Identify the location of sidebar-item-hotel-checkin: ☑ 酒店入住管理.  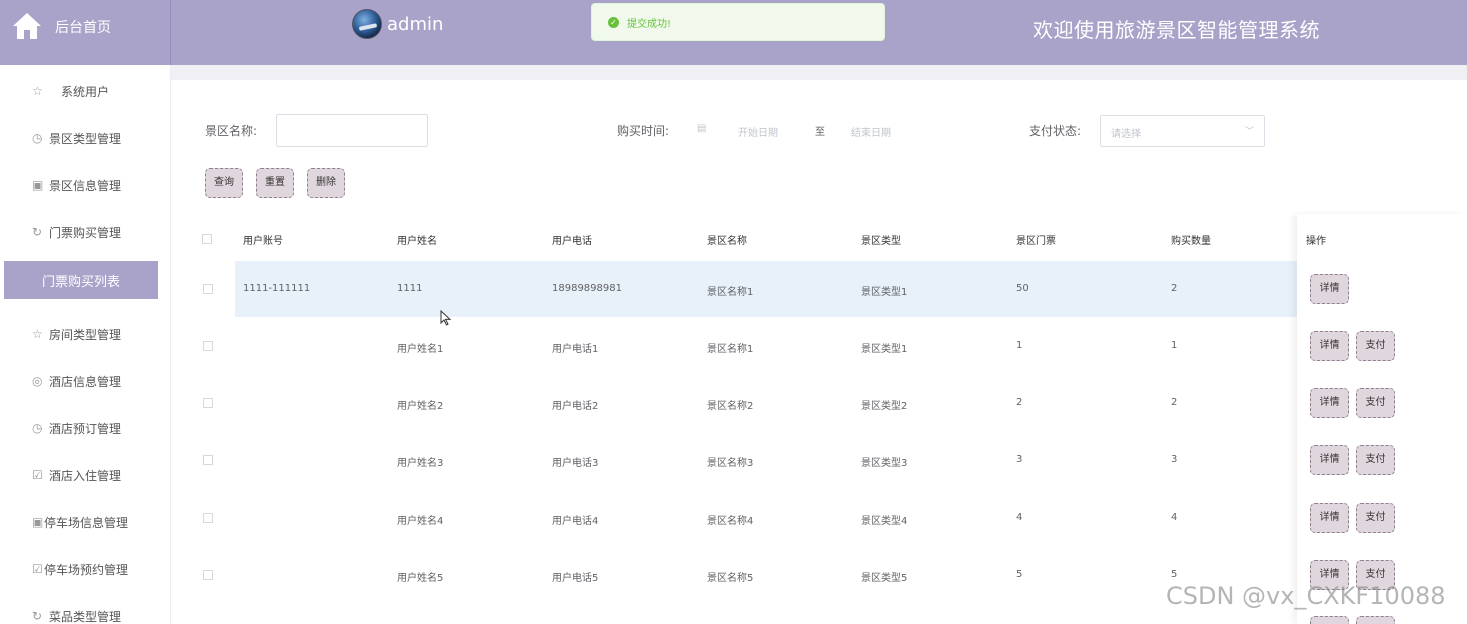
(85, 475).